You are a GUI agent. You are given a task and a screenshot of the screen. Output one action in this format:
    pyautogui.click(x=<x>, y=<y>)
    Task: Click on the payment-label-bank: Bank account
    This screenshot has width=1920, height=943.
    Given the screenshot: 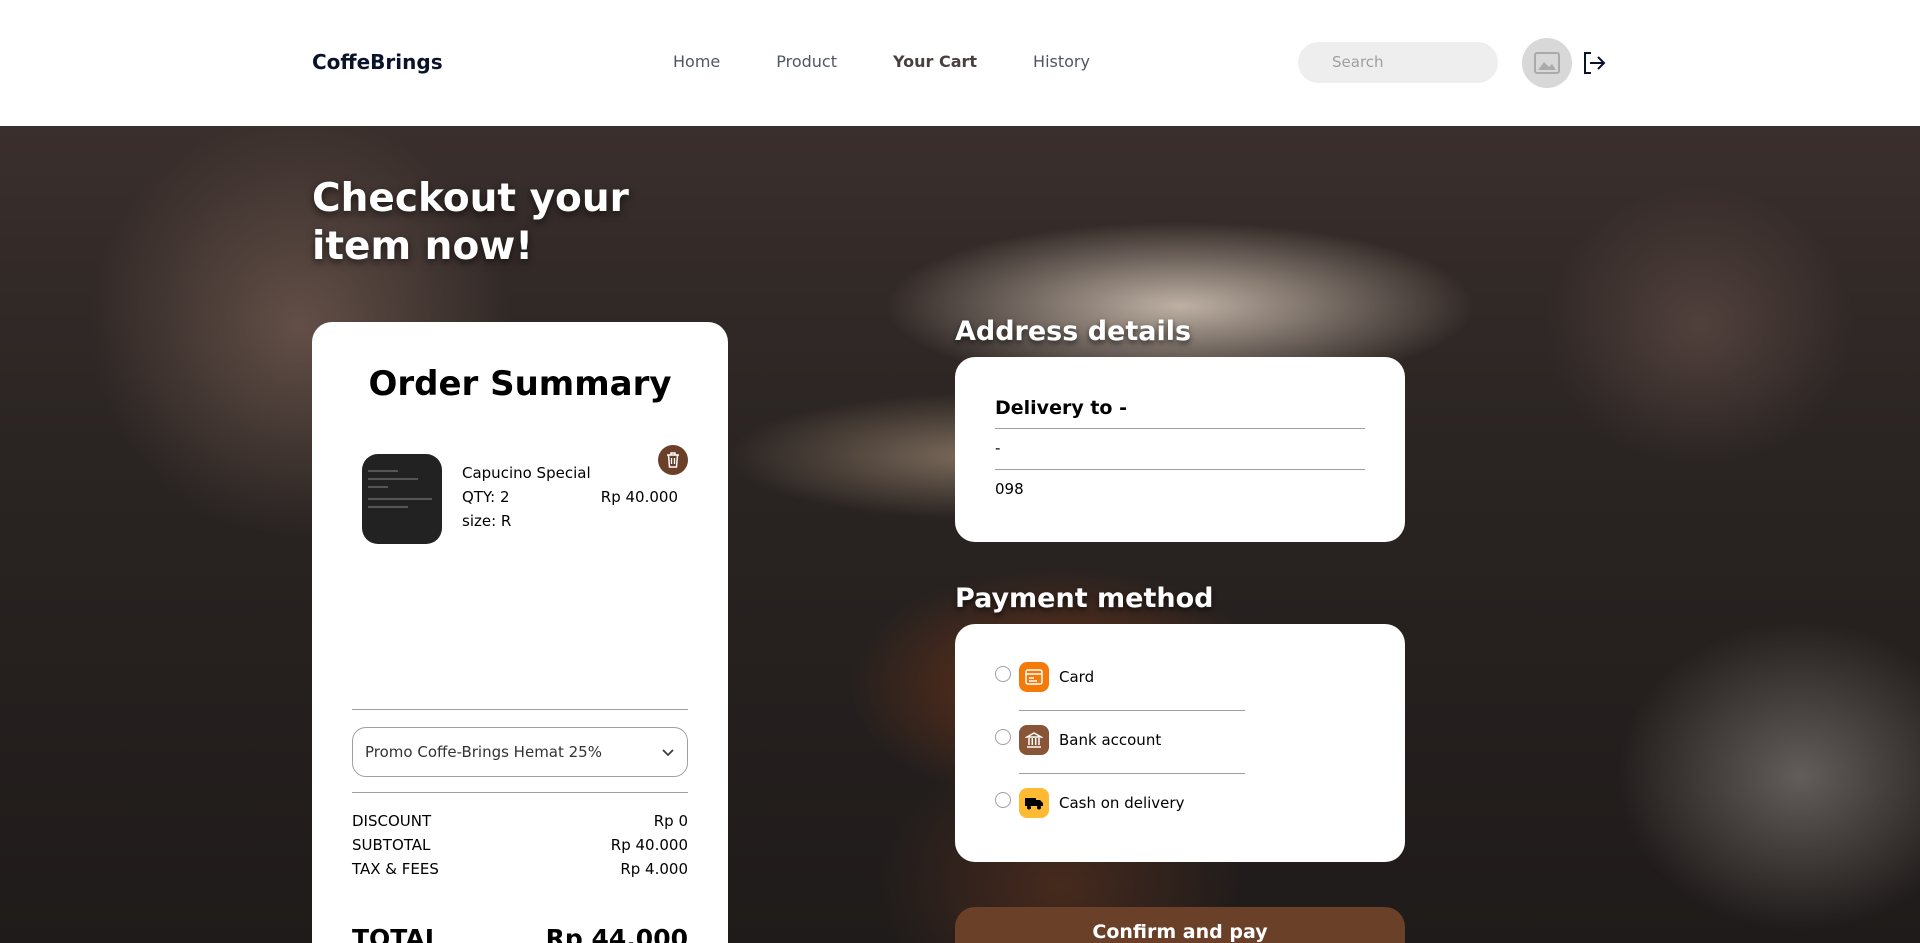 What is the action you would take?
    pyautogui.click(x=1110, y=740)
    